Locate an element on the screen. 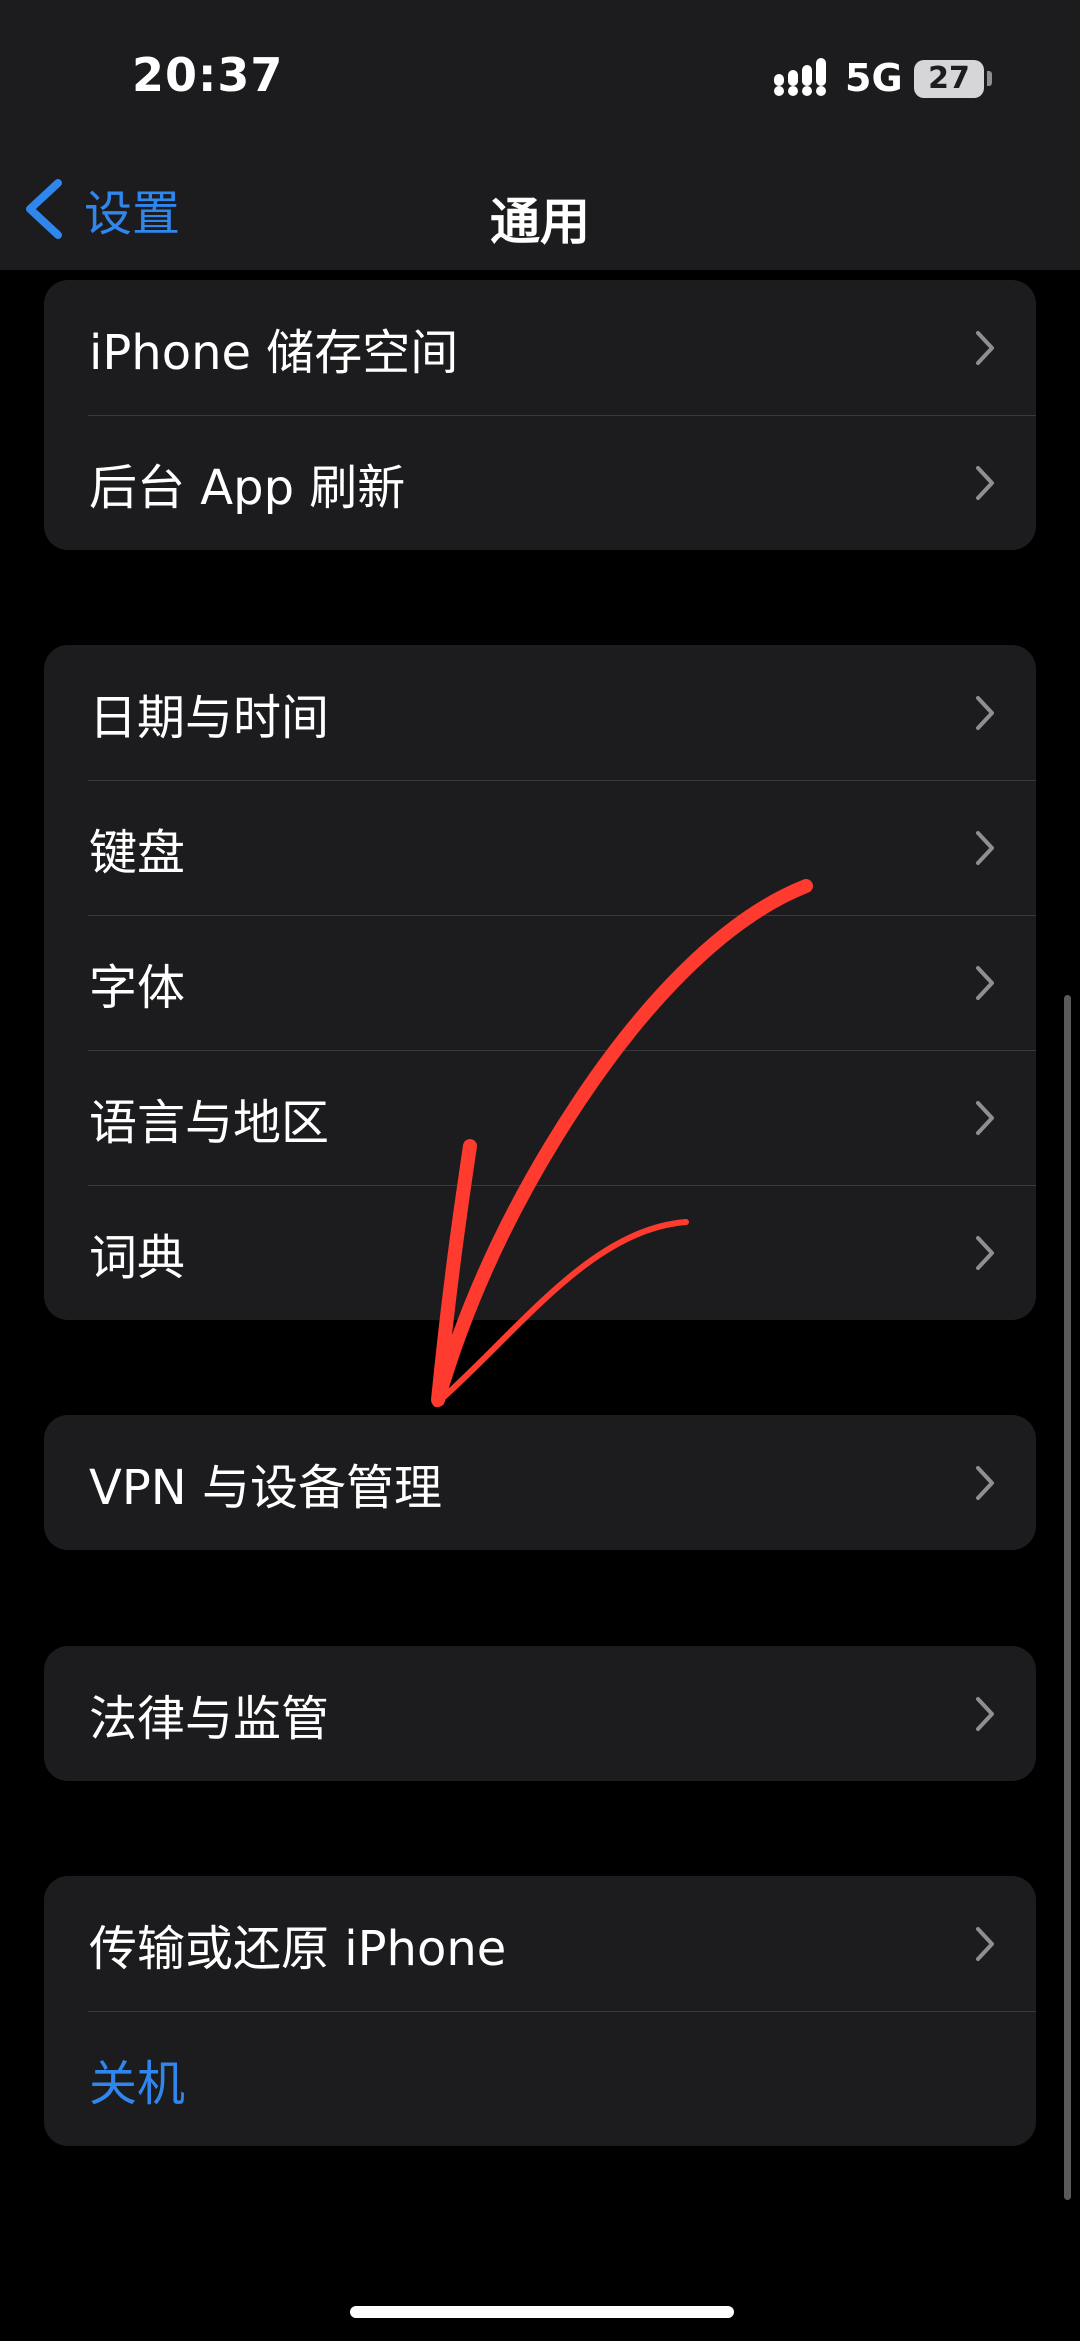 The image size is (1080, 2341). row-label: iPhone 储存空间 is located at coordinates (274, 352).